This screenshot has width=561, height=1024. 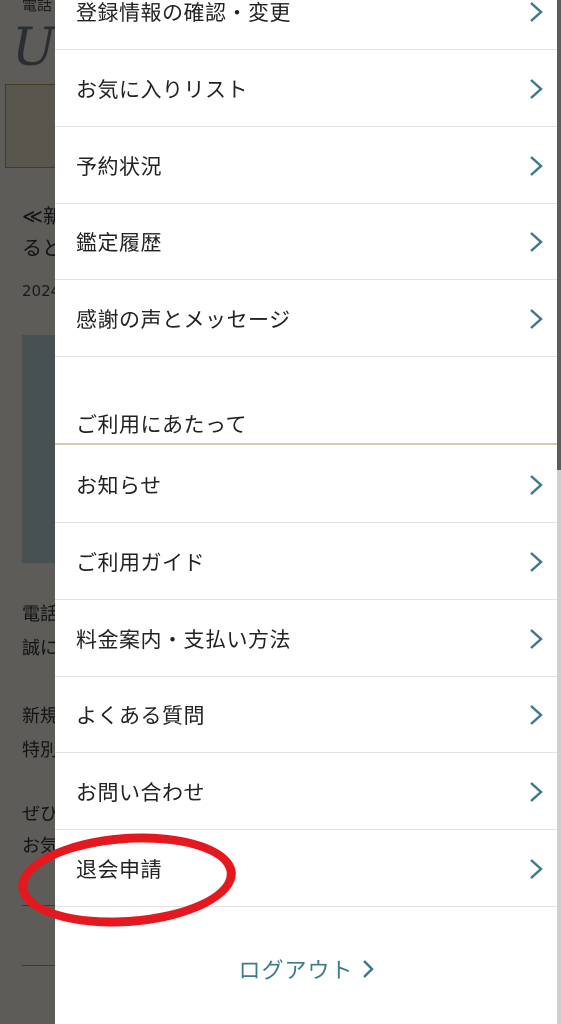 What do you see at coordinates (306, 242) in the screenshot?
I see `menu-item-reading-history: 鑑定履歴` at bounding box center [306, 242].